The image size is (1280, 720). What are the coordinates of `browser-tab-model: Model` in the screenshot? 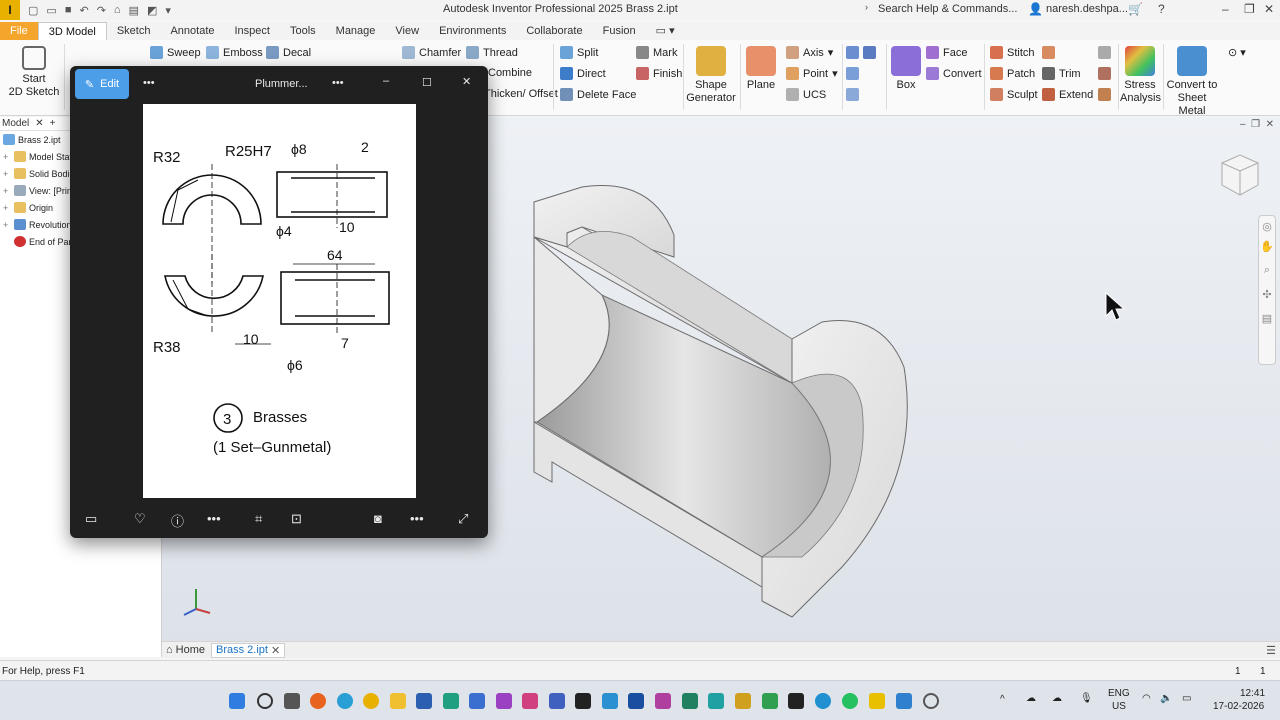 It's located at (15, 123).